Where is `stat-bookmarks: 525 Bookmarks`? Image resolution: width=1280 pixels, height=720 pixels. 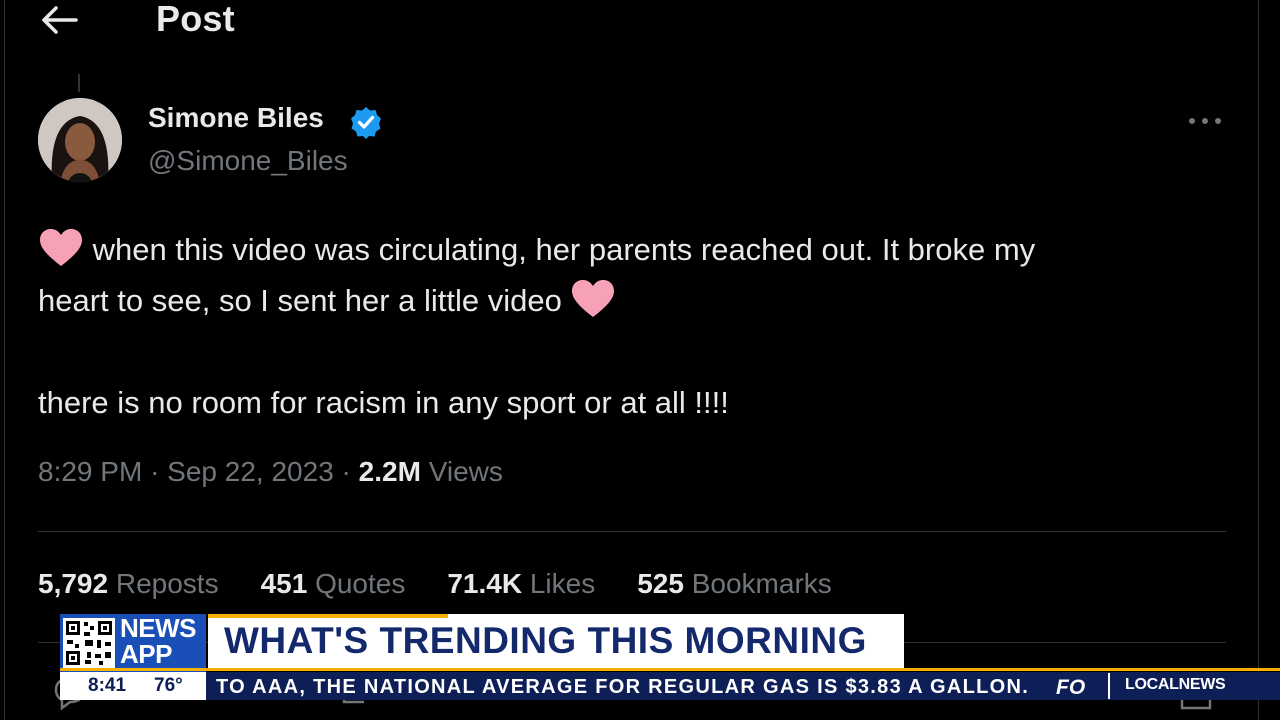
stat-bookmarks: 525 Bookmarks is located at coordinates (734, 584).